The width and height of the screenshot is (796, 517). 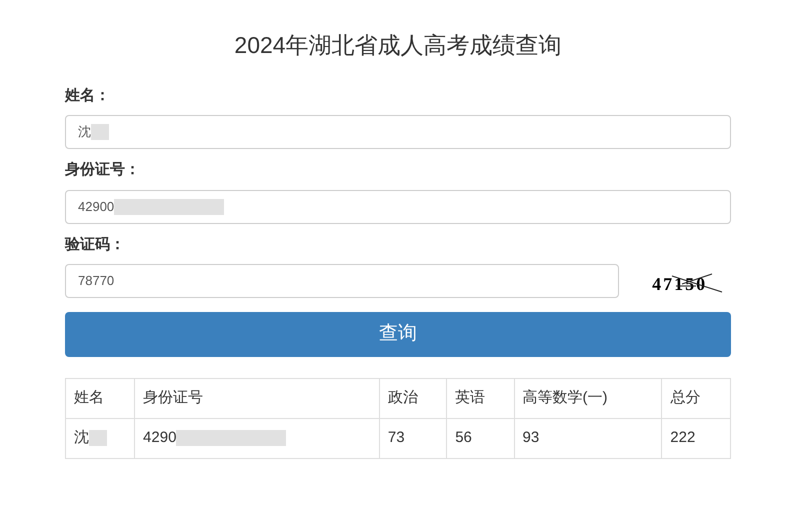 What do you see at coordinates (480, 438) in the screenshot?
I see `table-cell: 56` at bounding box center [480, 438].